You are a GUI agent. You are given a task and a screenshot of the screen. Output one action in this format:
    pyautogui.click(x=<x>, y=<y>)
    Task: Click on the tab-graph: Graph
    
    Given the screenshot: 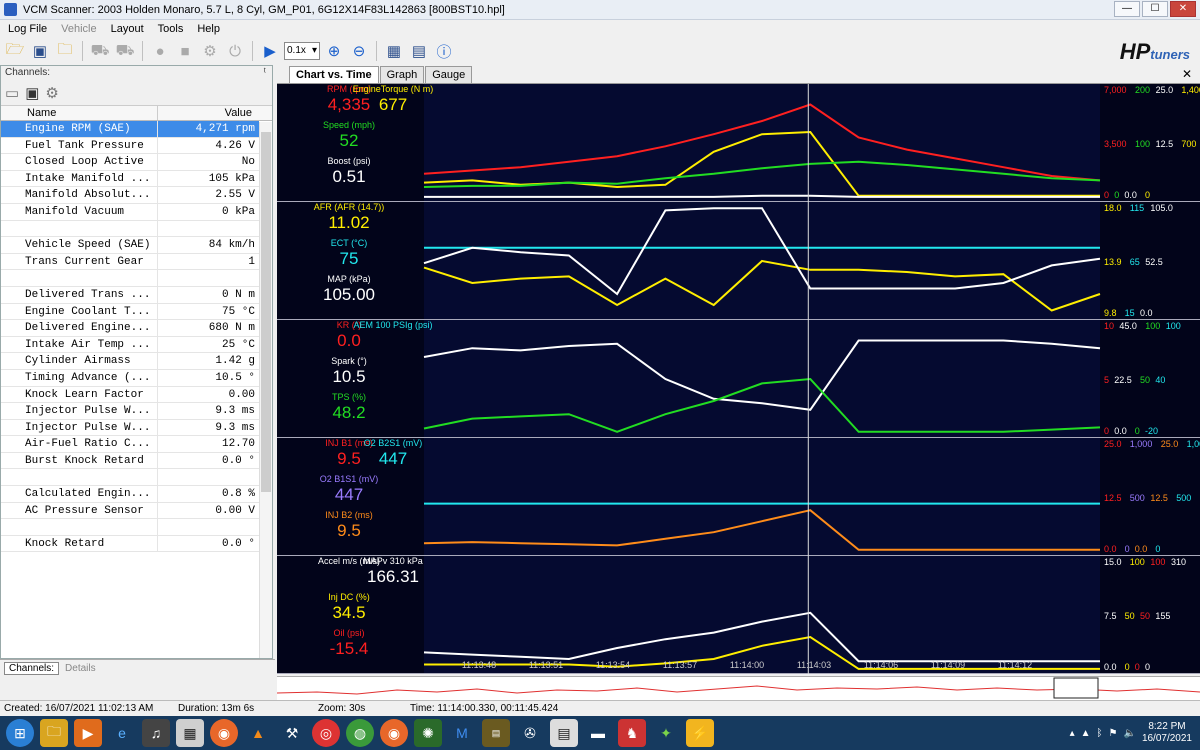 What is the action you would take?
    pyautogui.click(x=402, y=74)
    